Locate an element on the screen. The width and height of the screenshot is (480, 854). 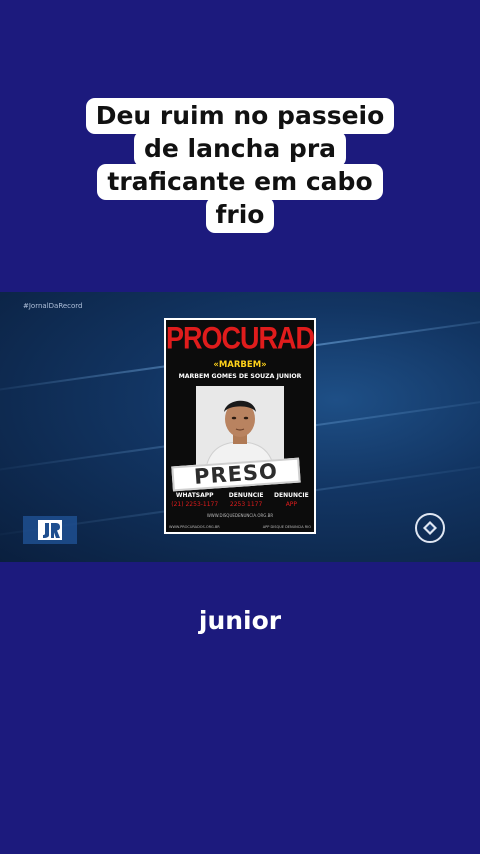
caption-line-1: Deu ruim no passeio is located at coordinates (240, 116).